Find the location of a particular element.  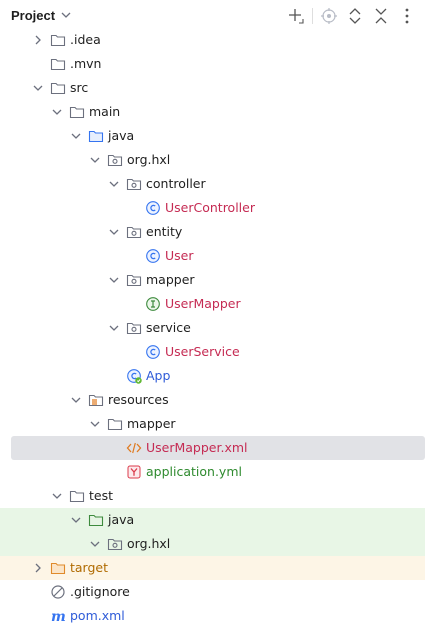

excluded-folder-icon is located at coordinates (58, 568).